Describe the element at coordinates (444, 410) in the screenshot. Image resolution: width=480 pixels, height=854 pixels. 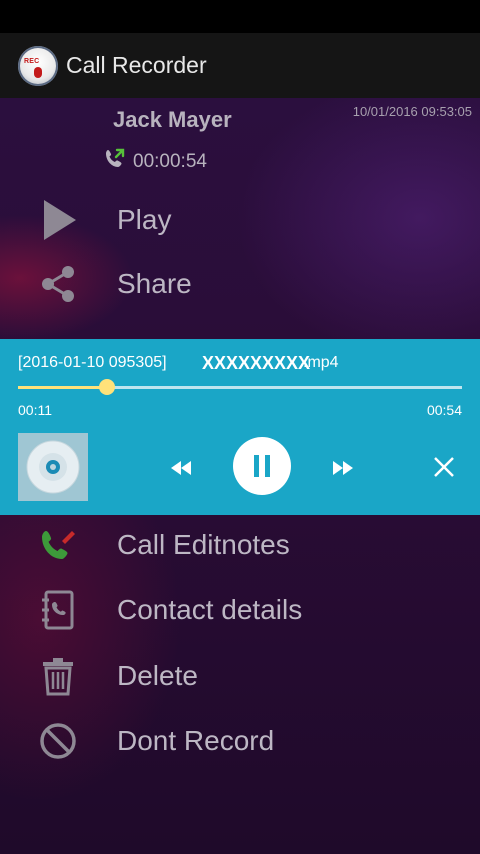
I see `total-time: 00:54` at that location.